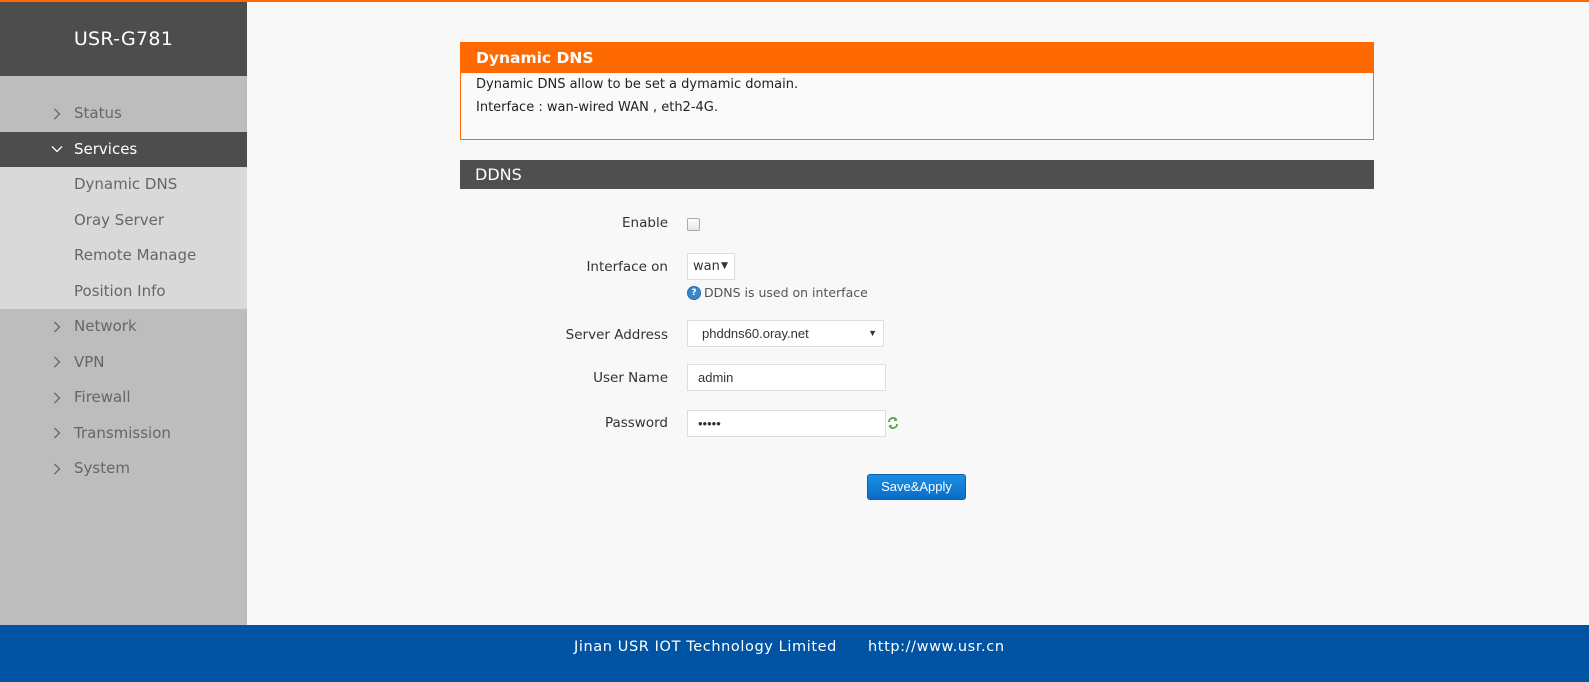 The width and height of the screenshot is (1589, 682). I want to click on interface-select-value: wan, so click(706, 266).